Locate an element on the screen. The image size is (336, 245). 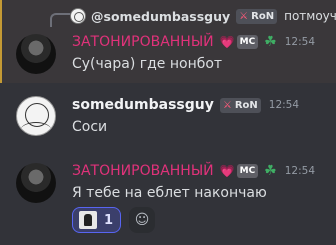
add-reaction-button: ☺ is located at coordinates (142, 220).